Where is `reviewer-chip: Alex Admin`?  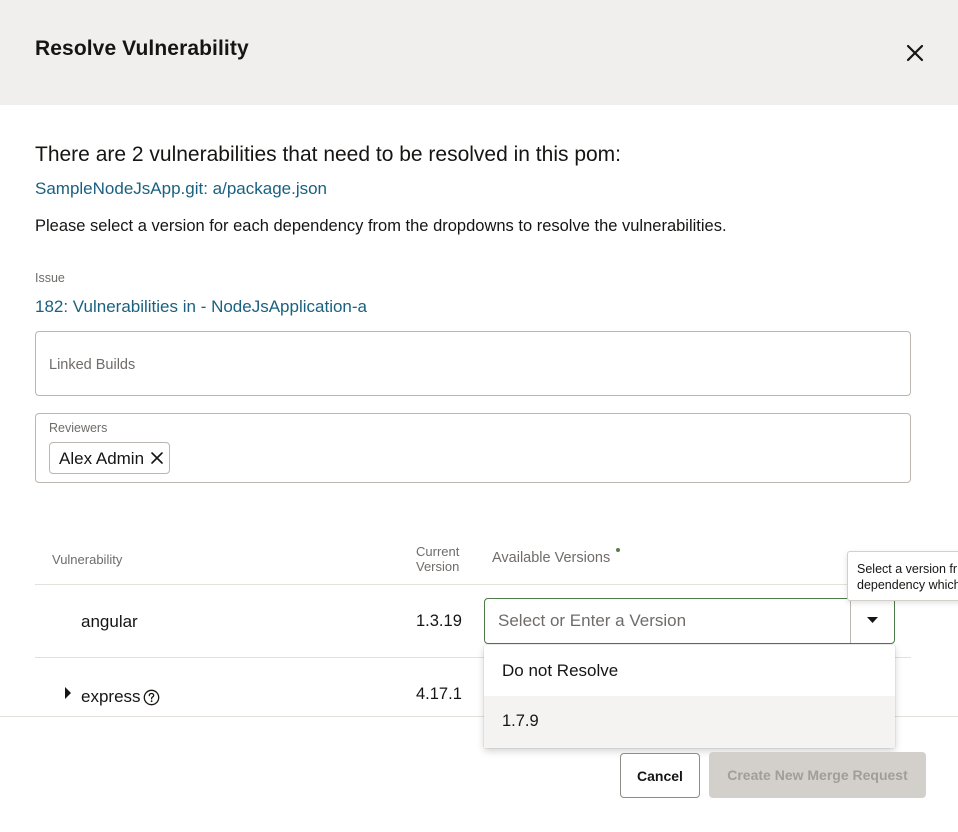 reviewer-chip: Alex Admin is located at coordinates (109, 458).